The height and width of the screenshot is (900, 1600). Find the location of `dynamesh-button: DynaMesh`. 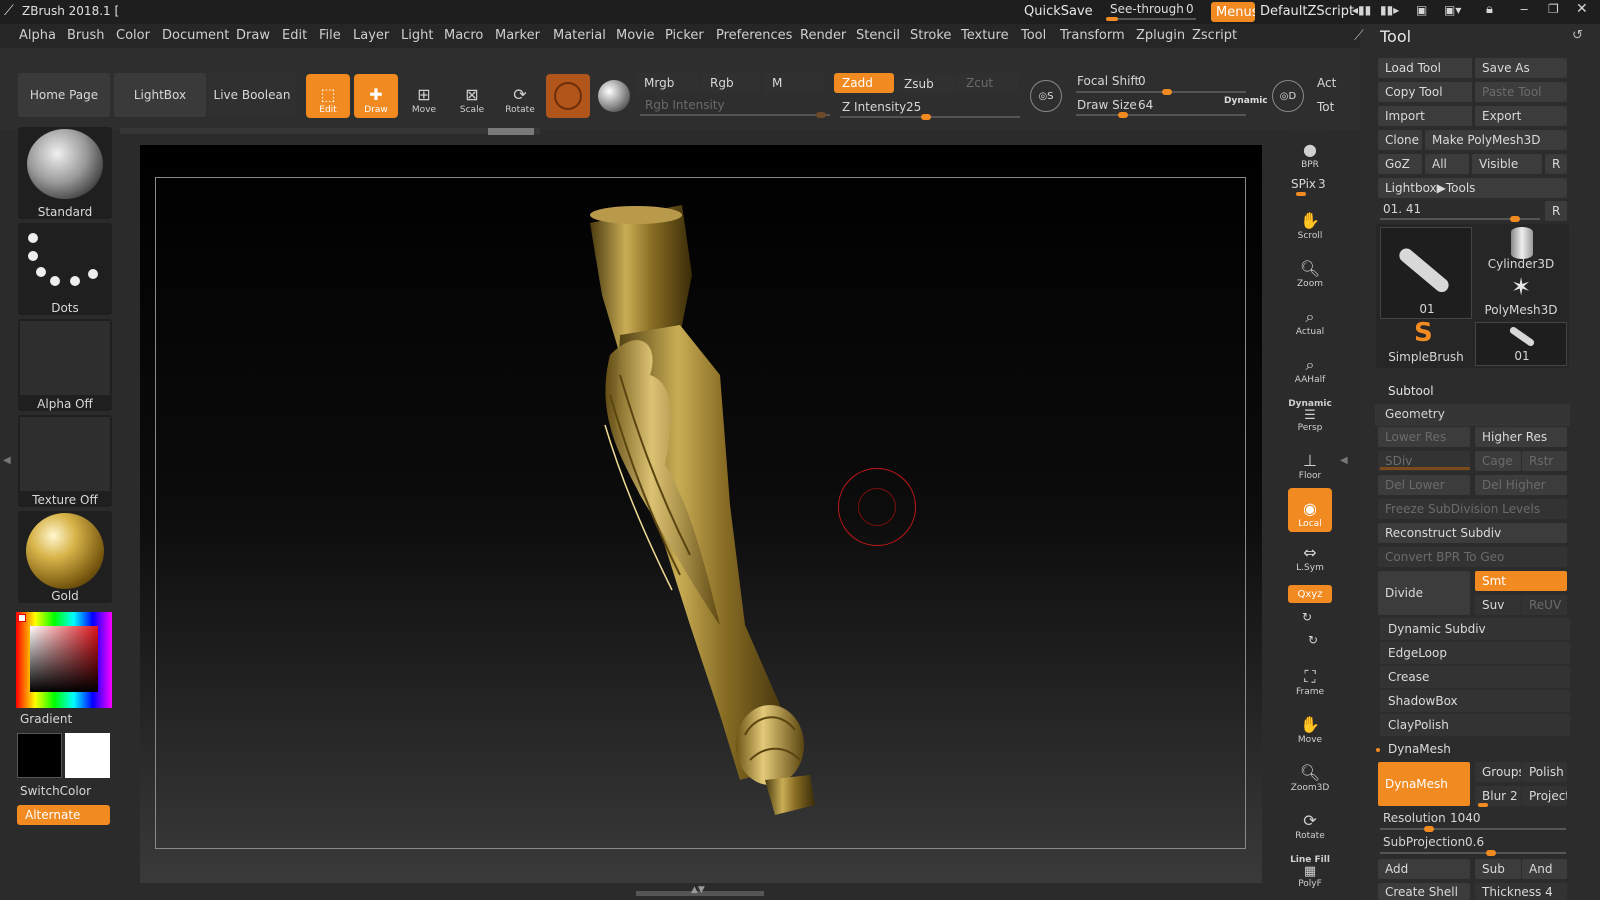

dynamesh-button: DynaMesh is located at coordinates (1424, 784).